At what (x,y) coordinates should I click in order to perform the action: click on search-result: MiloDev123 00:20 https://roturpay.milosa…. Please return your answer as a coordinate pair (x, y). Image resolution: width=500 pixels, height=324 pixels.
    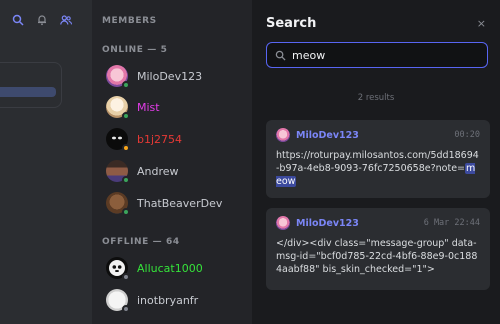
    Looking at the image, I should click on (378, 159).